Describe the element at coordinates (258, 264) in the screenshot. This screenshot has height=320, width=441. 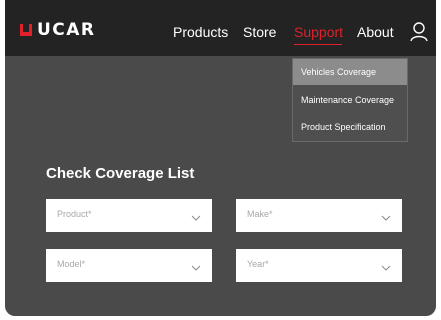
I see `year-placeholder: Year*` at that location.